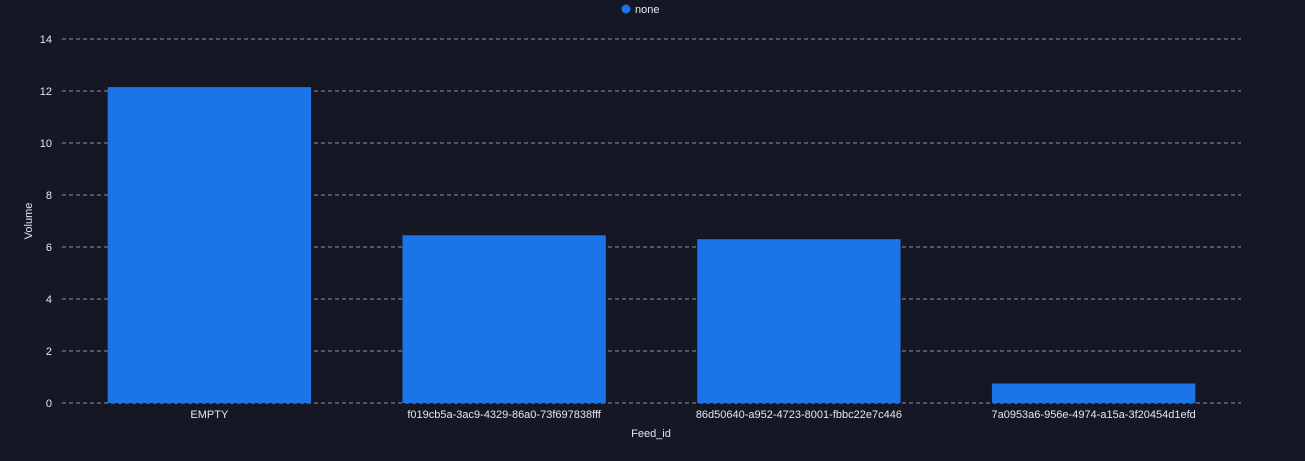  I want to click on y-tick-label: 4, so click(49, 300).